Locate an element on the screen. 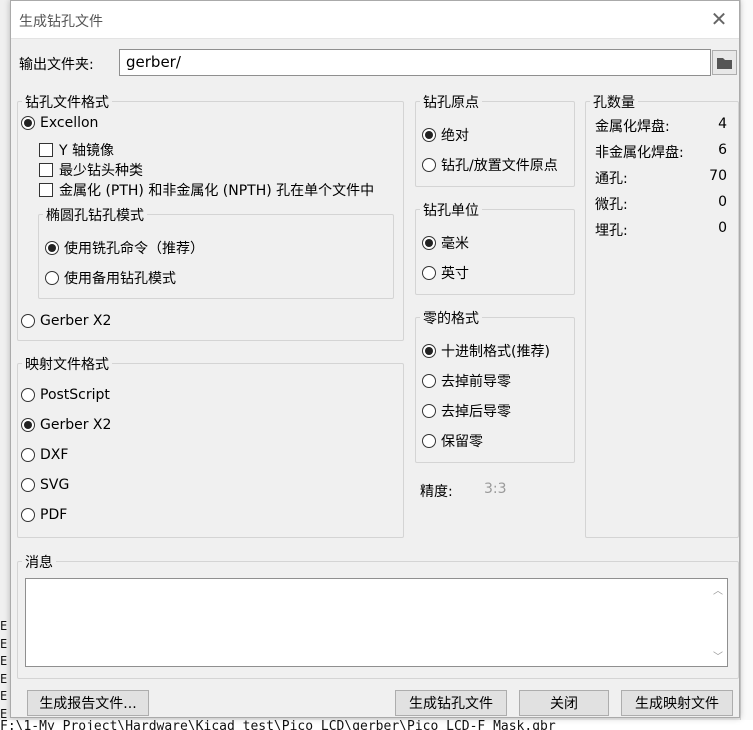 This screenshot has height=730, width=753. zeros-keep-radio: 保留零 is located at coordinates (452, 441).